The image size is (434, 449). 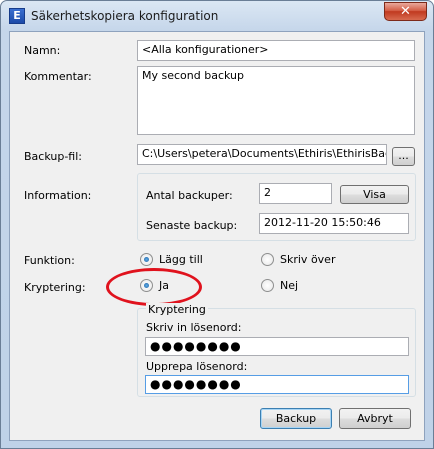 I want to click on password-label: Skriv in lösenord:, so click(x=194, y=327).